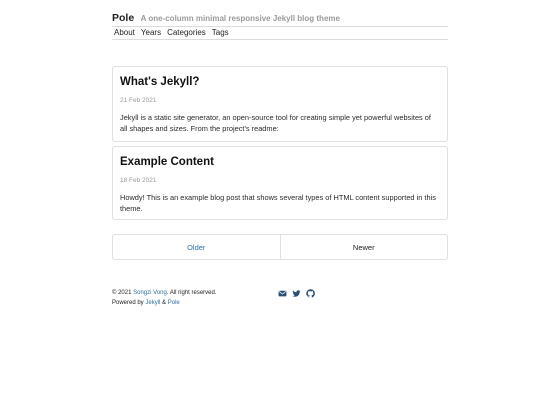  I want to click on post-title-link: What's Jekyll?, so click(159, 82).